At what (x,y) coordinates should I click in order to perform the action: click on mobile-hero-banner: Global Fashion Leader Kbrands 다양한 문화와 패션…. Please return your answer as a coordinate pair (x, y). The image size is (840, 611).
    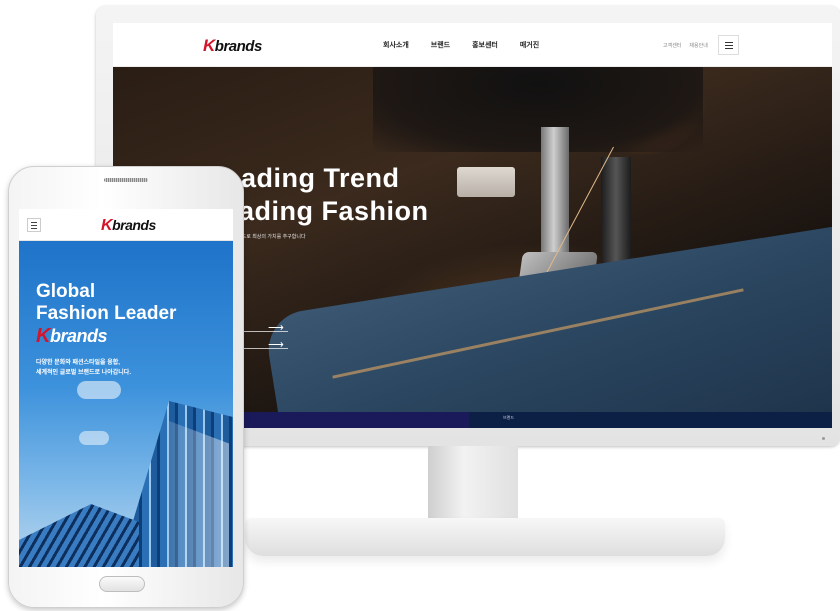
    Looking at the image, I should click on (126, 404).